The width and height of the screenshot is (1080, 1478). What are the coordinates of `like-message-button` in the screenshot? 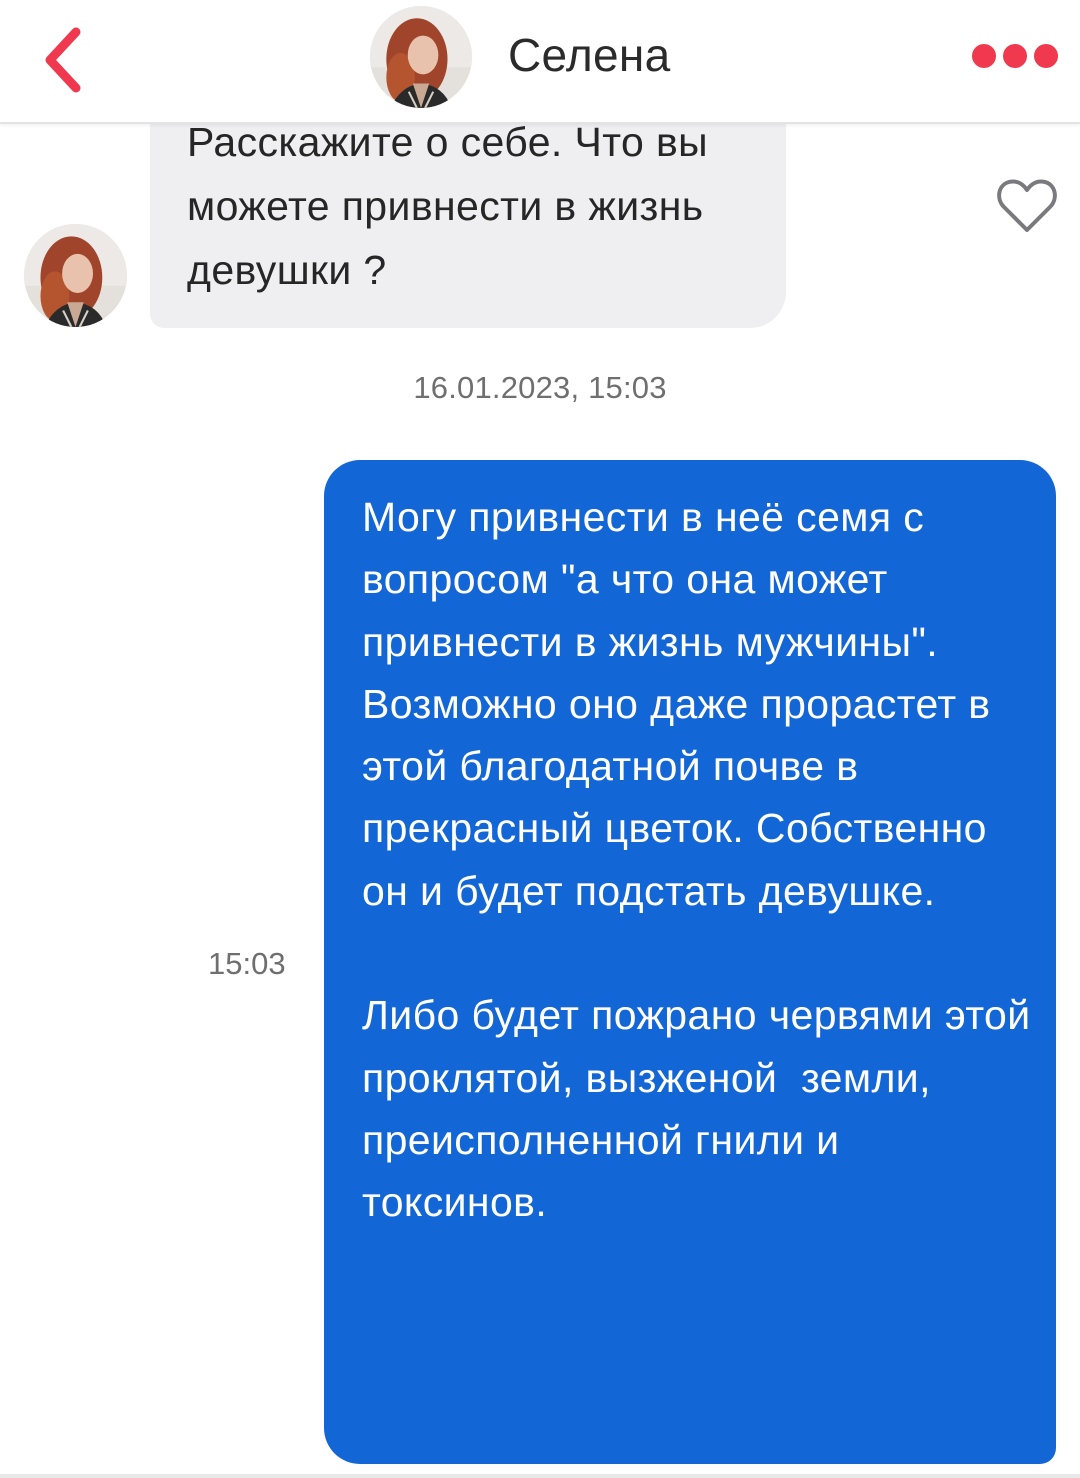 It's located at (1027, 206).